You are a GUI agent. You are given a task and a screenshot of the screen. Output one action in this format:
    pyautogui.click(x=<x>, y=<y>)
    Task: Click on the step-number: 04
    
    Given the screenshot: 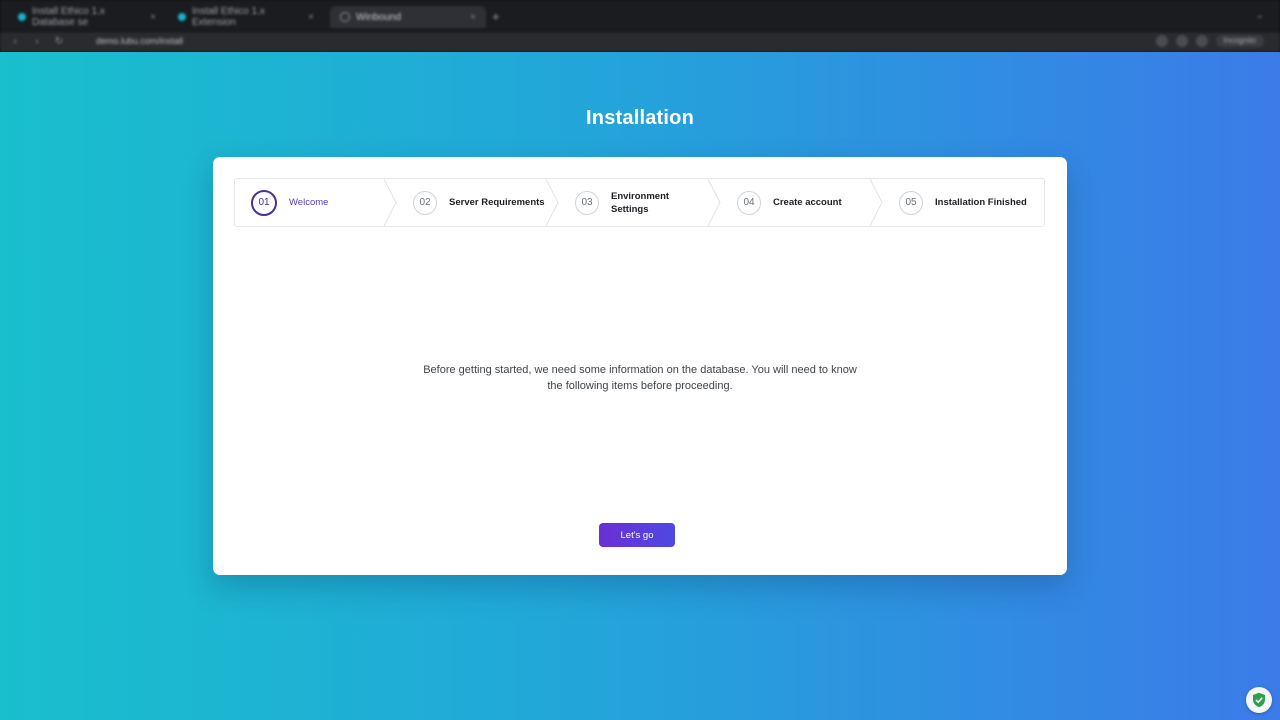 What is the action you would take?
    pyautogui.click(x=749, y=202)
    